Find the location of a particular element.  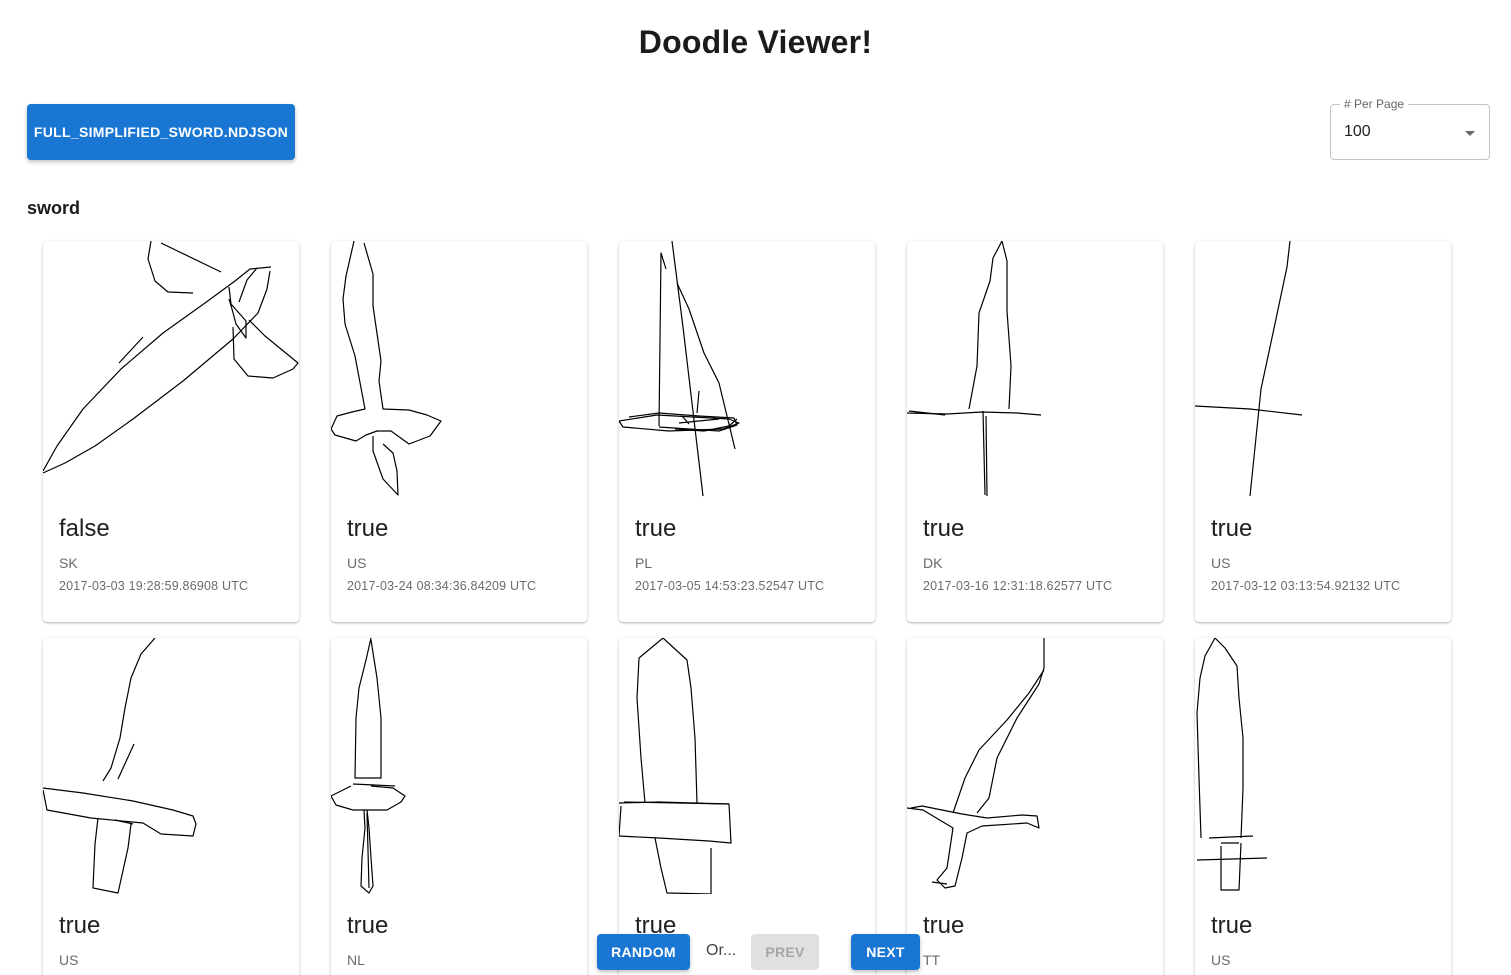

doodle-card: true NL is located at coordinates (459, 806).